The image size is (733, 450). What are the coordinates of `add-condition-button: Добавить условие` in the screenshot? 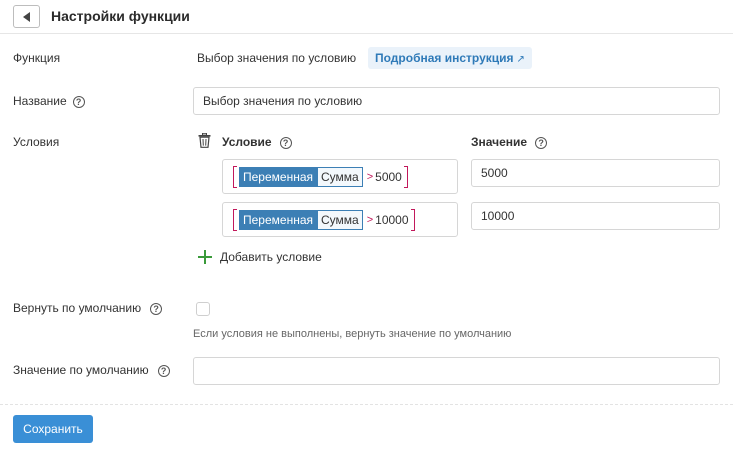 It's located at (260, 257).